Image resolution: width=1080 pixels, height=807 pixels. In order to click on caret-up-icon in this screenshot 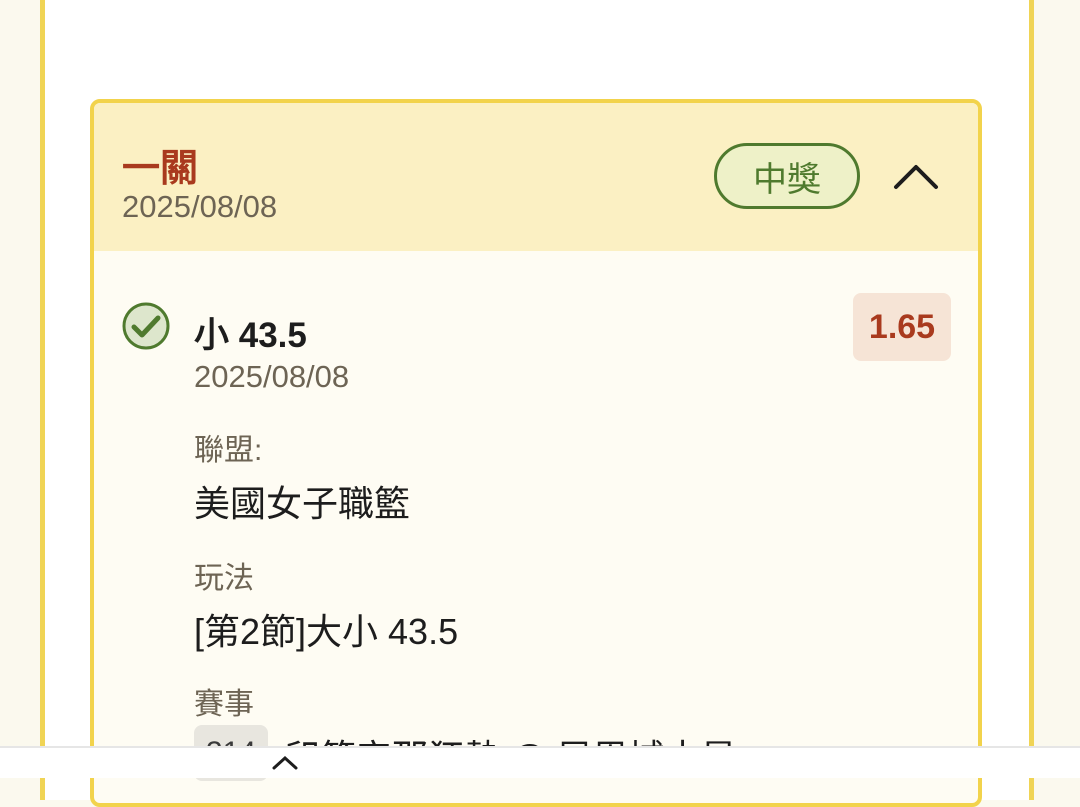, I will do `click(285, 762)`.